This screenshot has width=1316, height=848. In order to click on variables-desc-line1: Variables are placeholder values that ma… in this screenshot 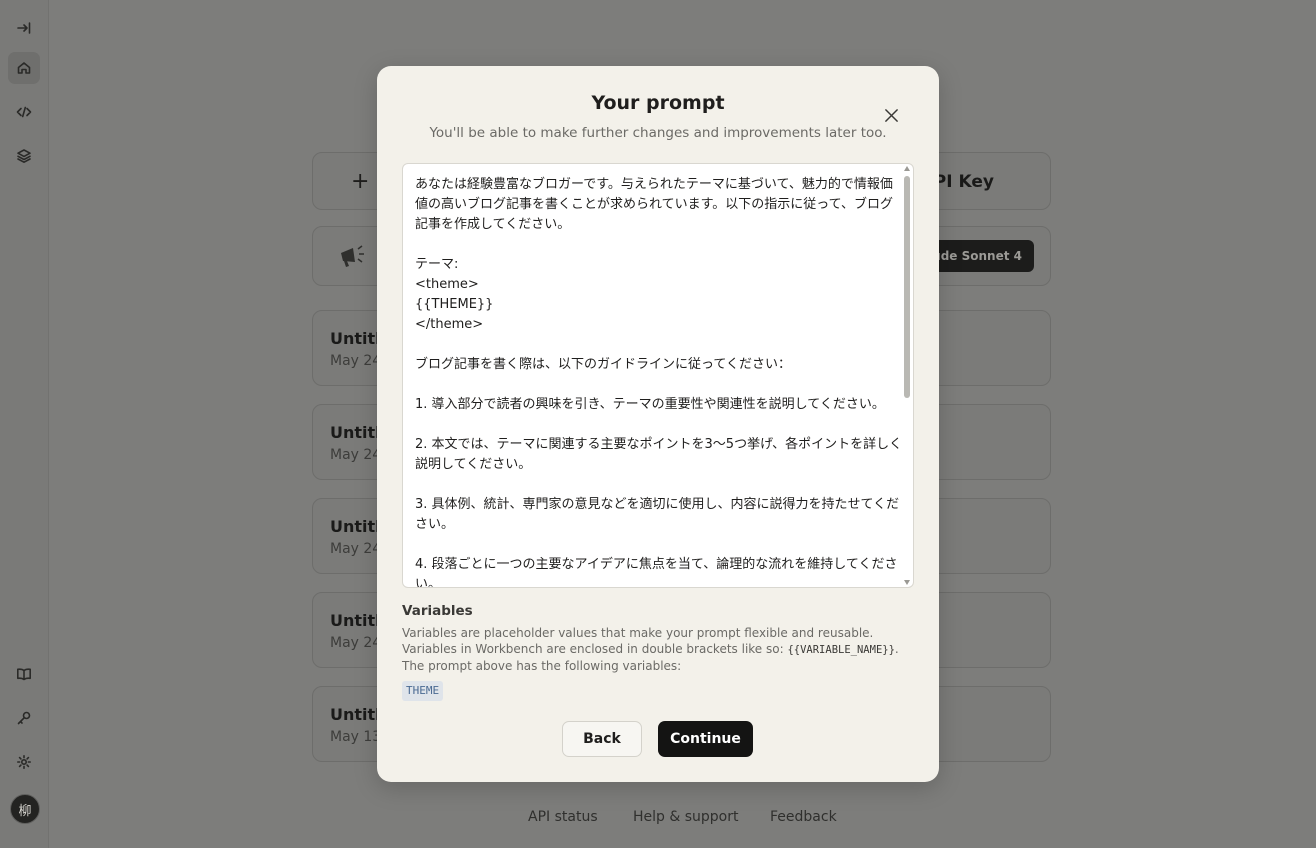, I will do `click(638, 633)`.